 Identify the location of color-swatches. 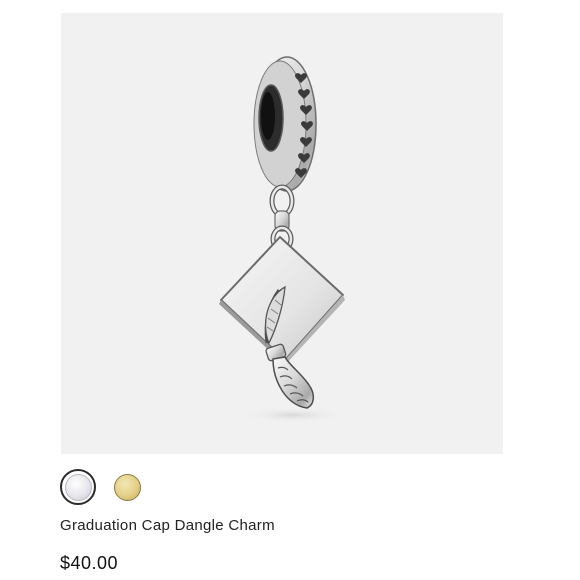
(100, 487).